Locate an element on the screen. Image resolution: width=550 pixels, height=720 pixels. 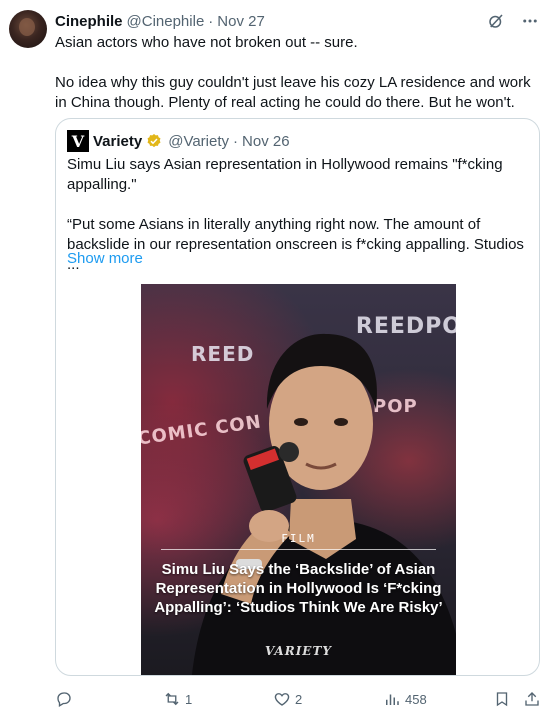
views-count: 458 is located at coordinates (416, 699).